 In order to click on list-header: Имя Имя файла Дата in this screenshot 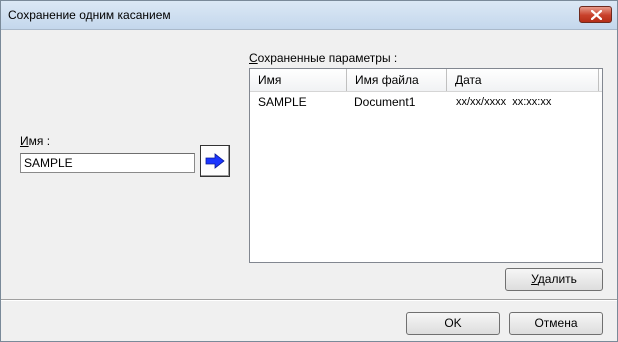, I will do `click(426, 80)`.